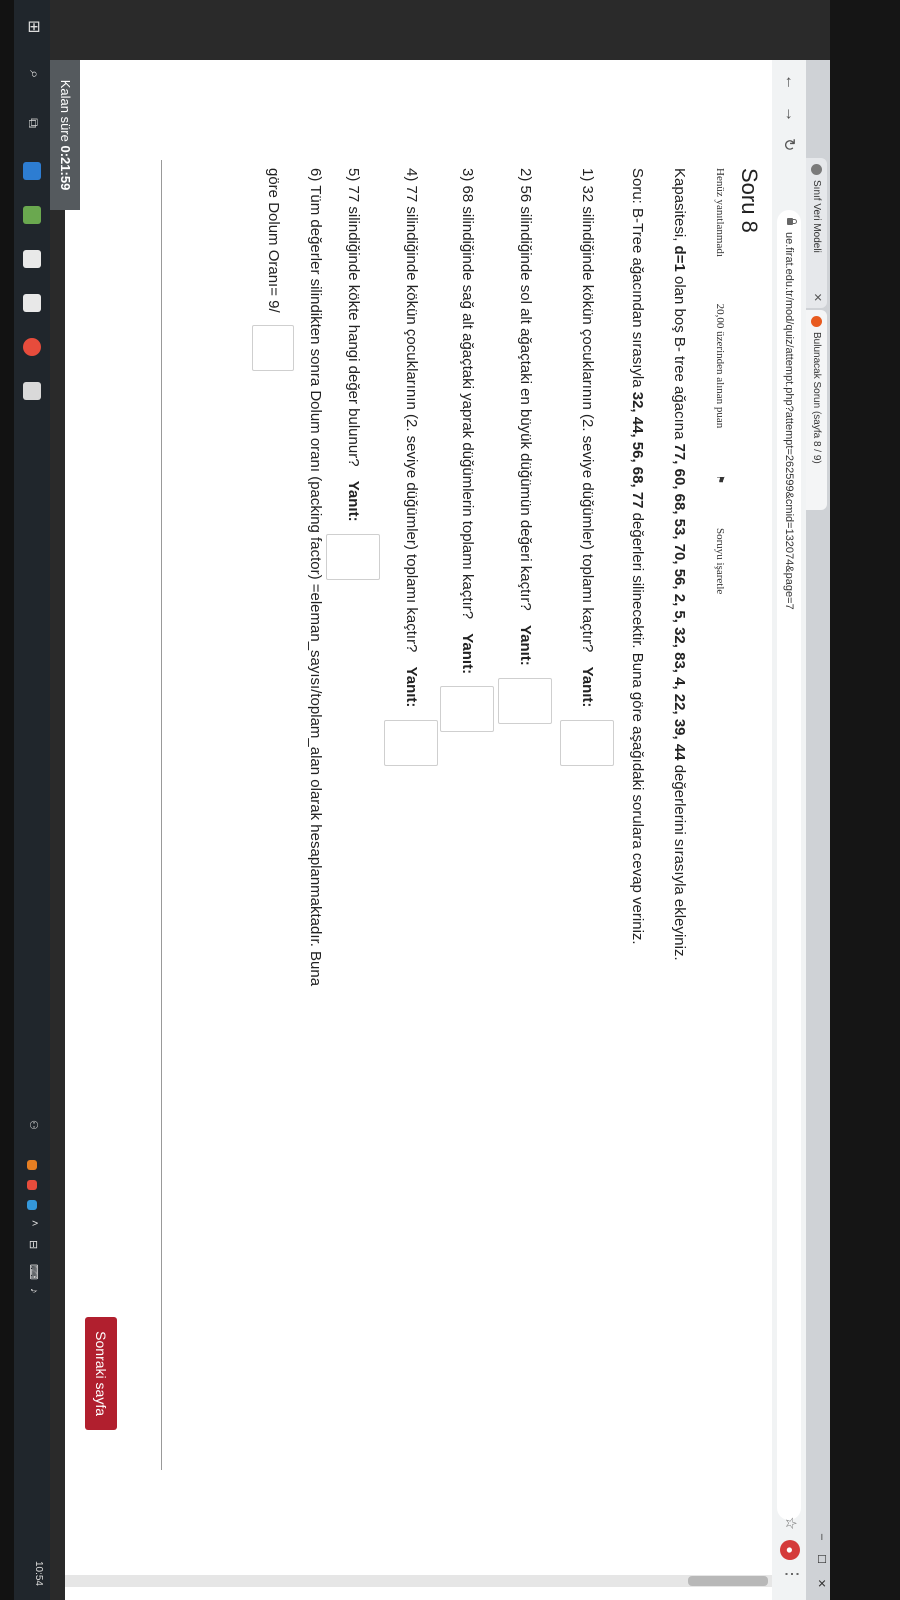 The width and height of the screenshot is (900, 1600). What do you see at coordinates (33, 123) in the screenshot?
I see `task-view-icon: ⧉` at bounding box center [33, 123].